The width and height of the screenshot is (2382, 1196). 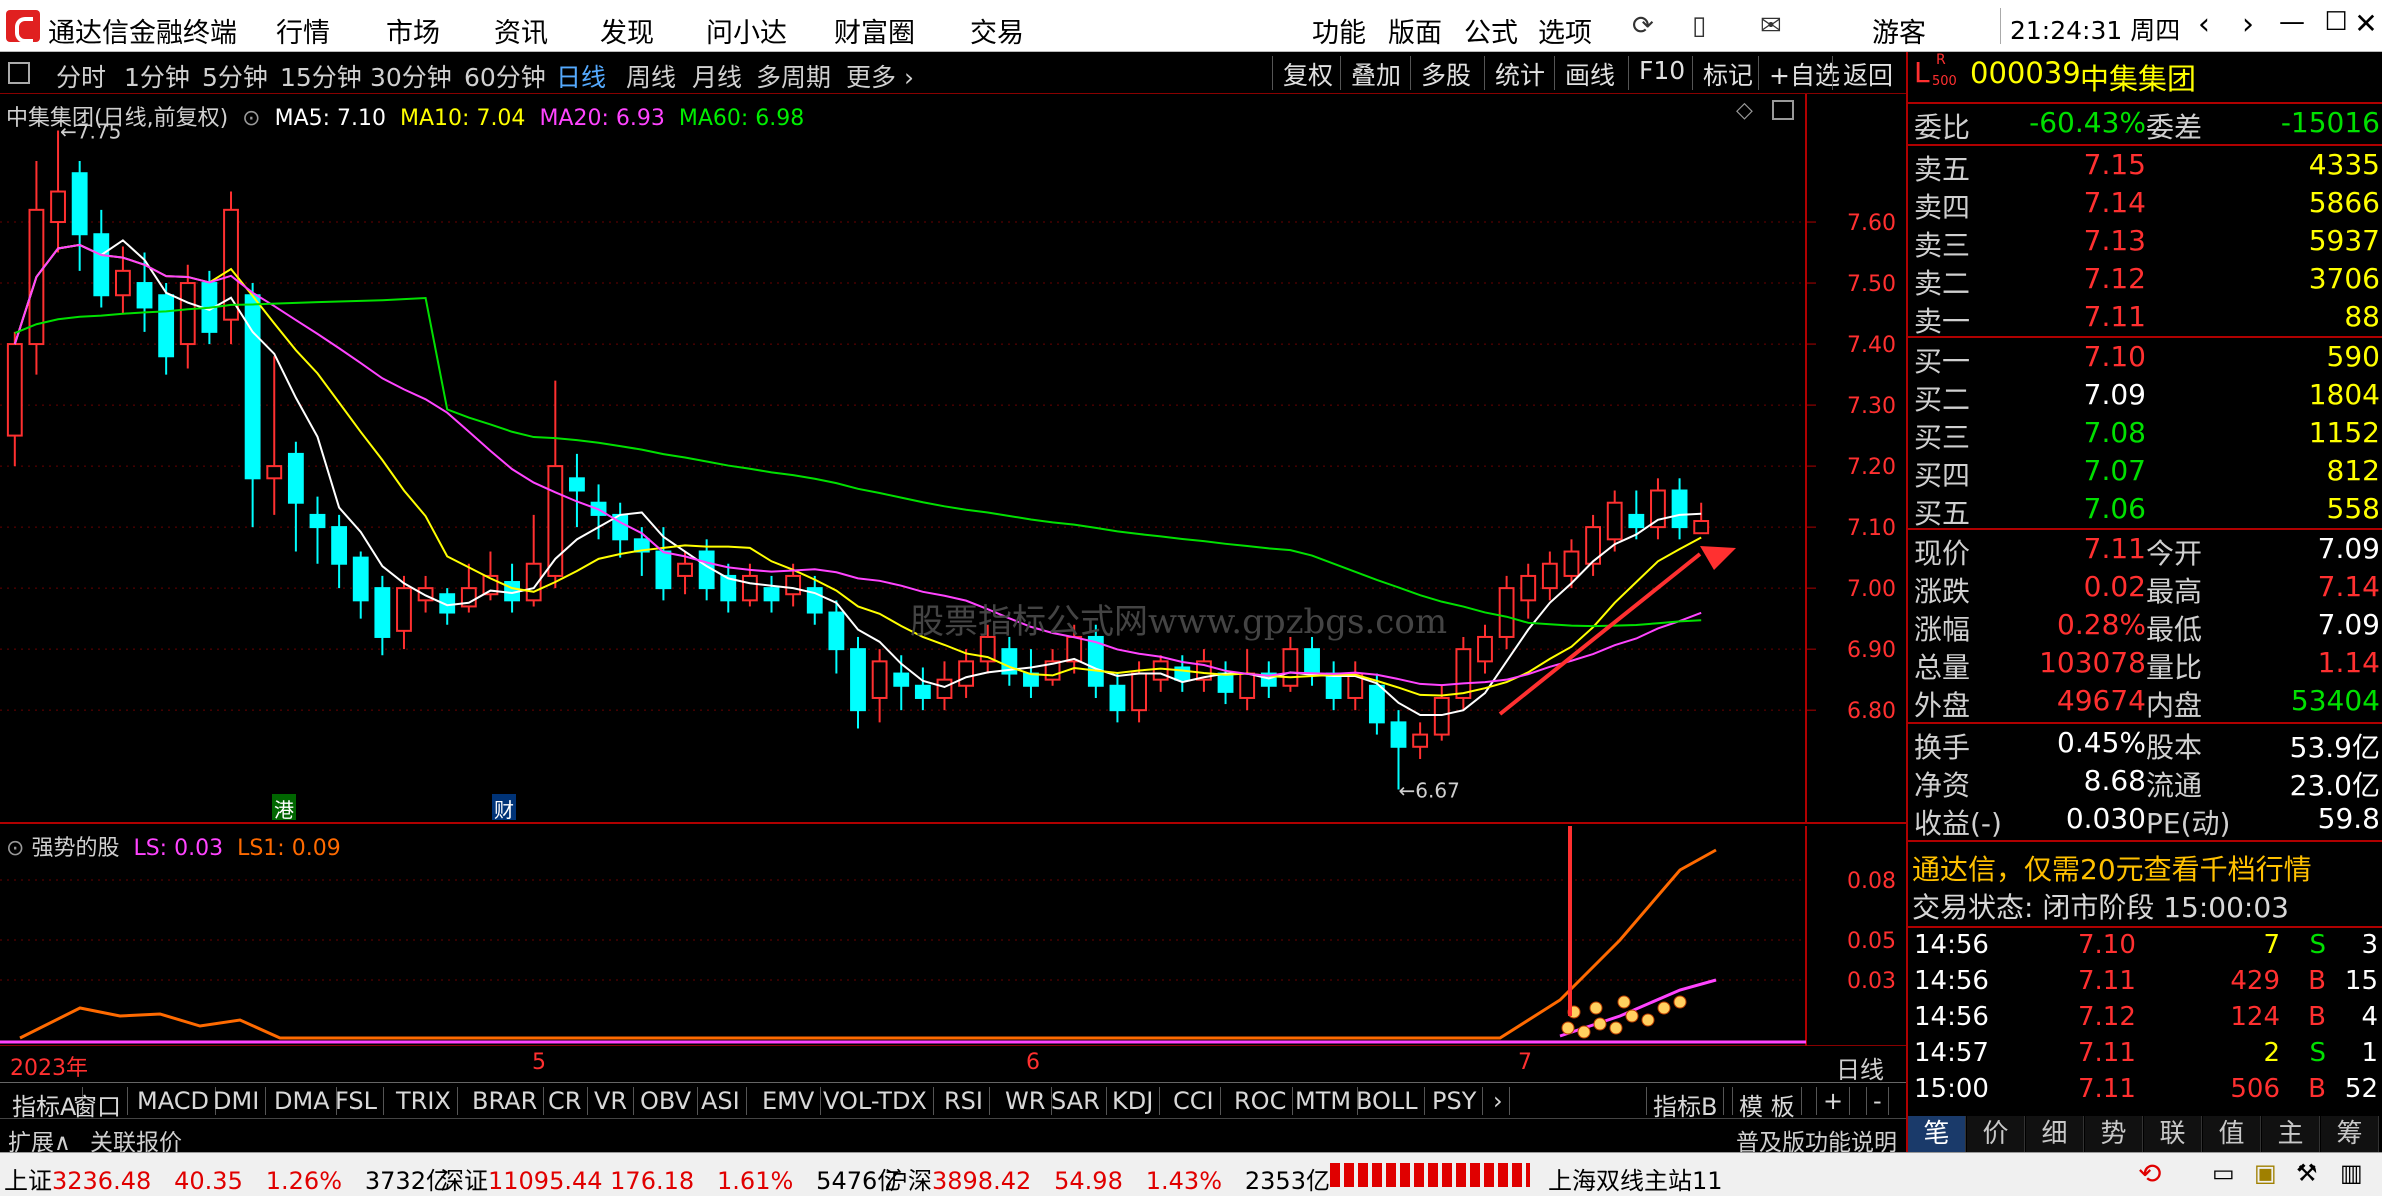 I want to click on promo-text: 通达信，仅需20元查看千档行情, so click(x=2112, y=868).